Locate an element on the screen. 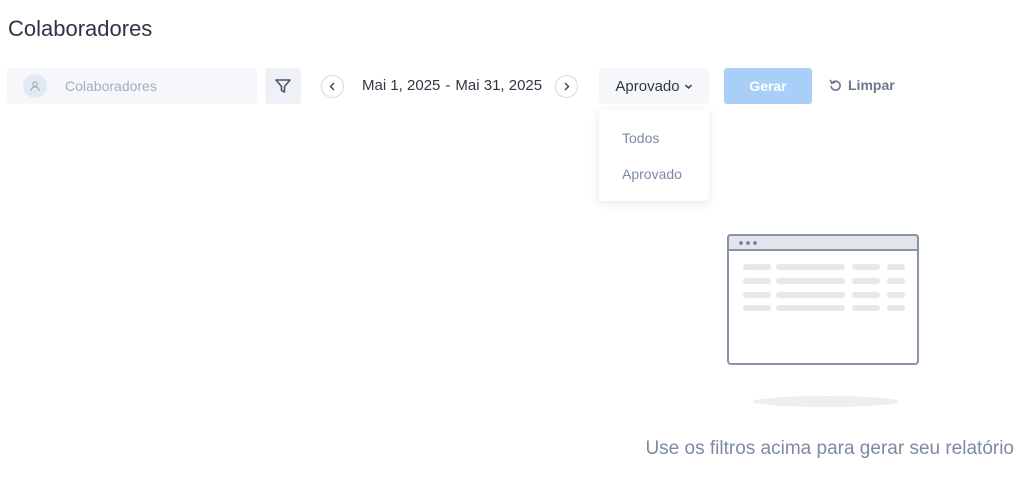 The image size is (1024, 498). clear-button: Limpar is located at coordinates (862, 85).